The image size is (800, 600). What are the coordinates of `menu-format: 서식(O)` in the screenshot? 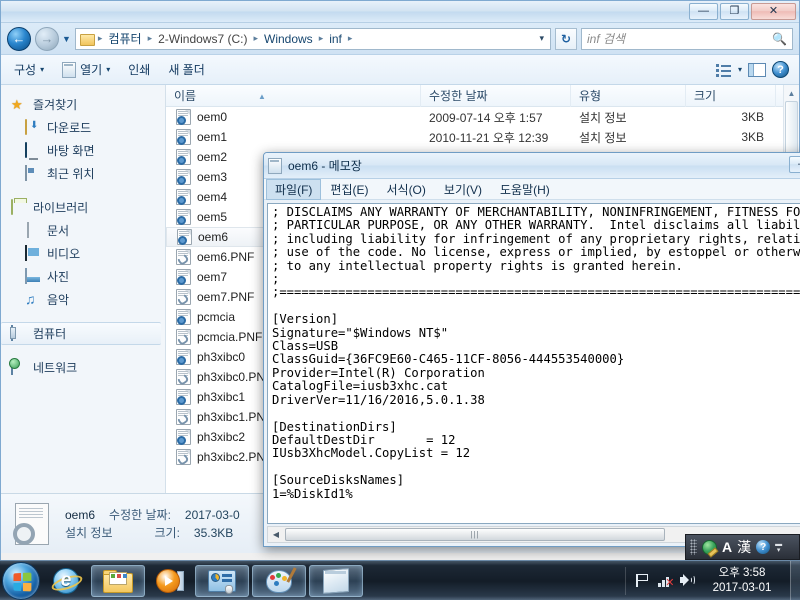 It's located at (405, 189).